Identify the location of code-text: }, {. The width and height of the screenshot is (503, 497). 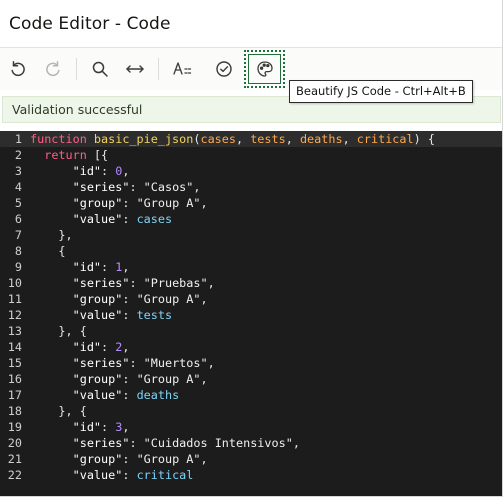
(58, 331).